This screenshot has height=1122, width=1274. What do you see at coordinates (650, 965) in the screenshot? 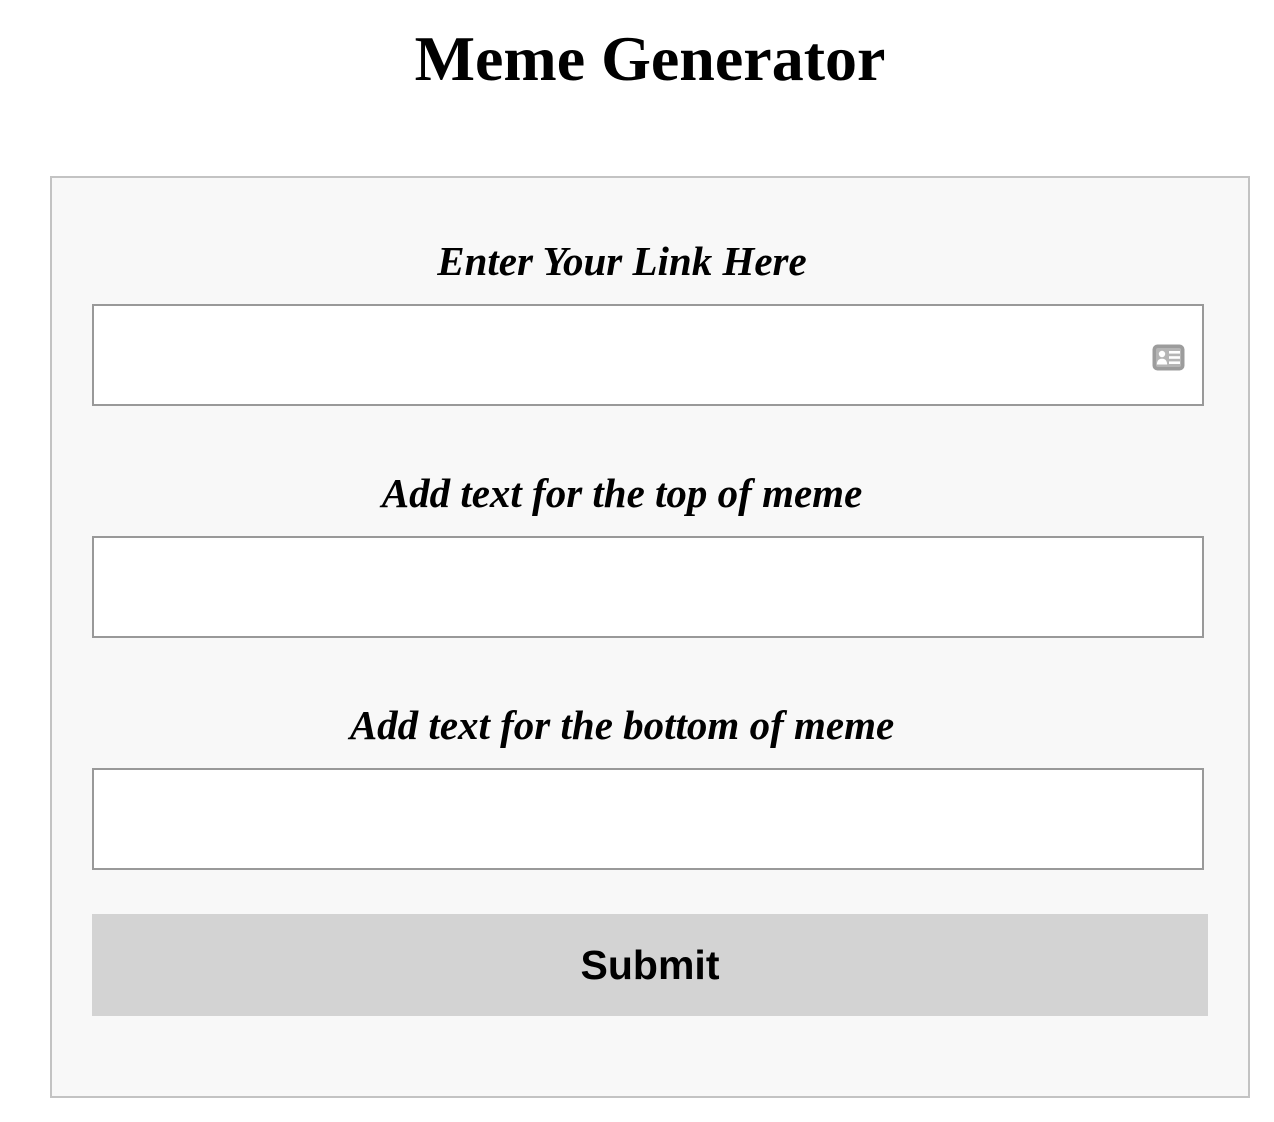
I see `submit-button: Submit` at bounding box center [650, 965].